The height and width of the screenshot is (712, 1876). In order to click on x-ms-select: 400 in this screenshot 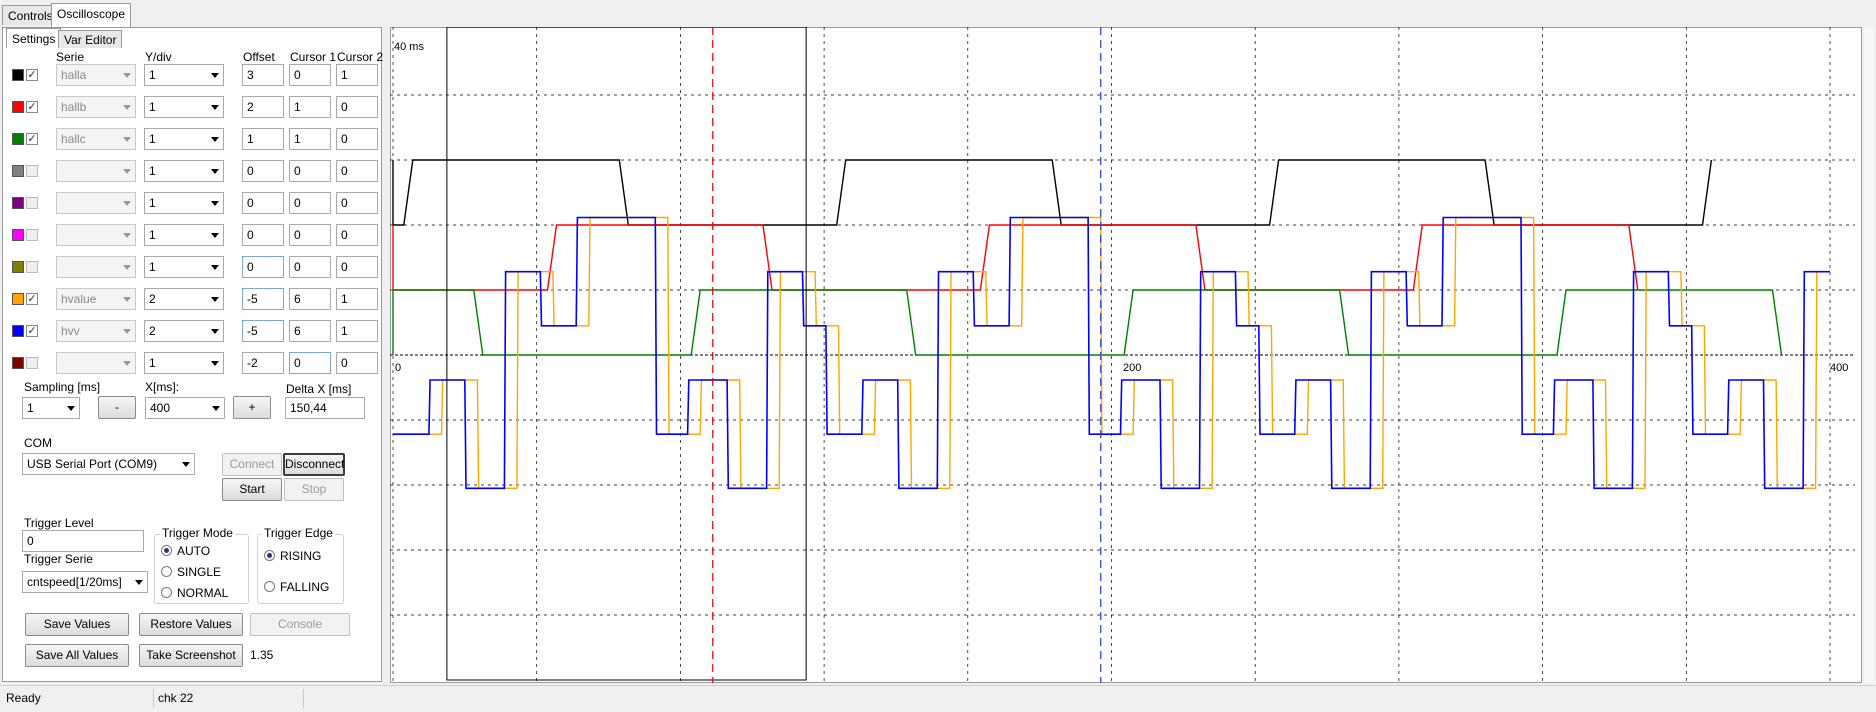, I will do `click(185, 408)`.